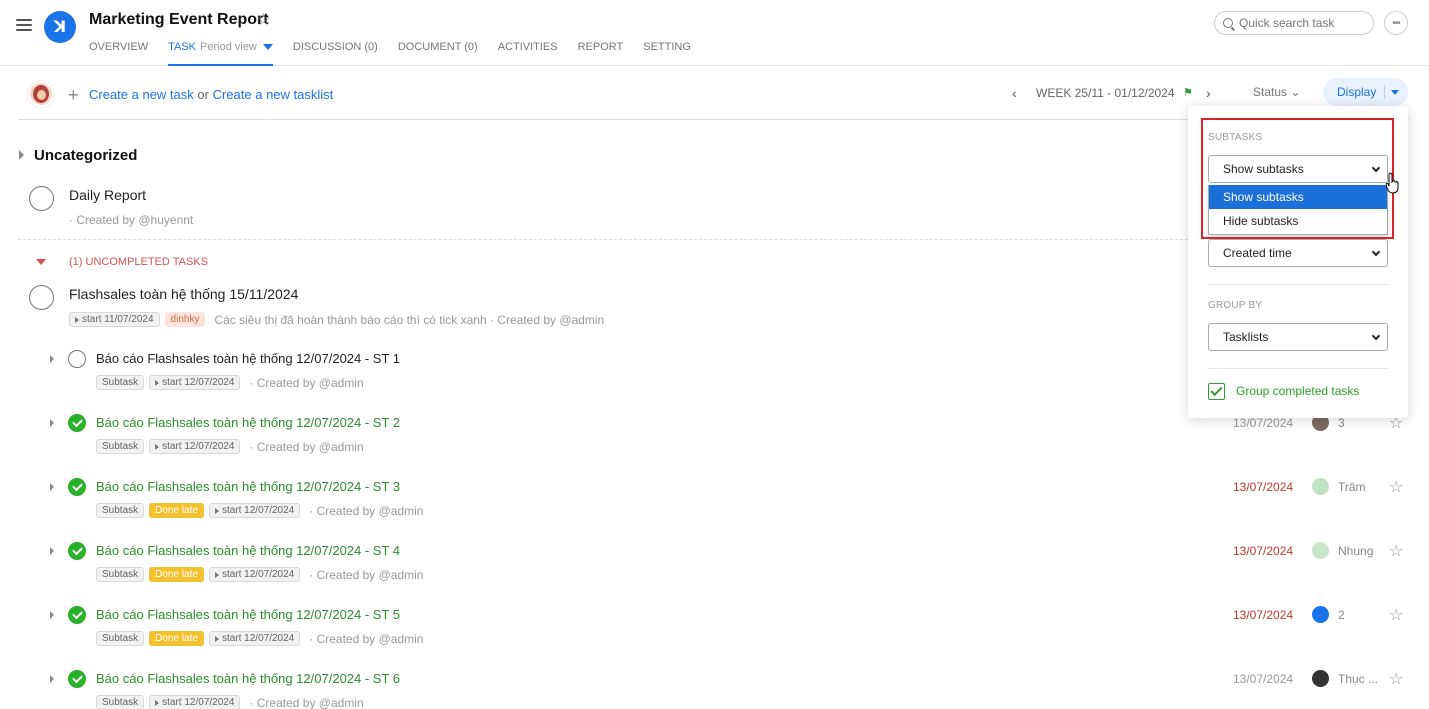 Image resolution: width=1429 pixels, height=709 pixels. Describe the element at coordinates (183, 294) in the screenshot. I see `task-title: Flashsales toàn hệ thống 15/11/2024` at that location.